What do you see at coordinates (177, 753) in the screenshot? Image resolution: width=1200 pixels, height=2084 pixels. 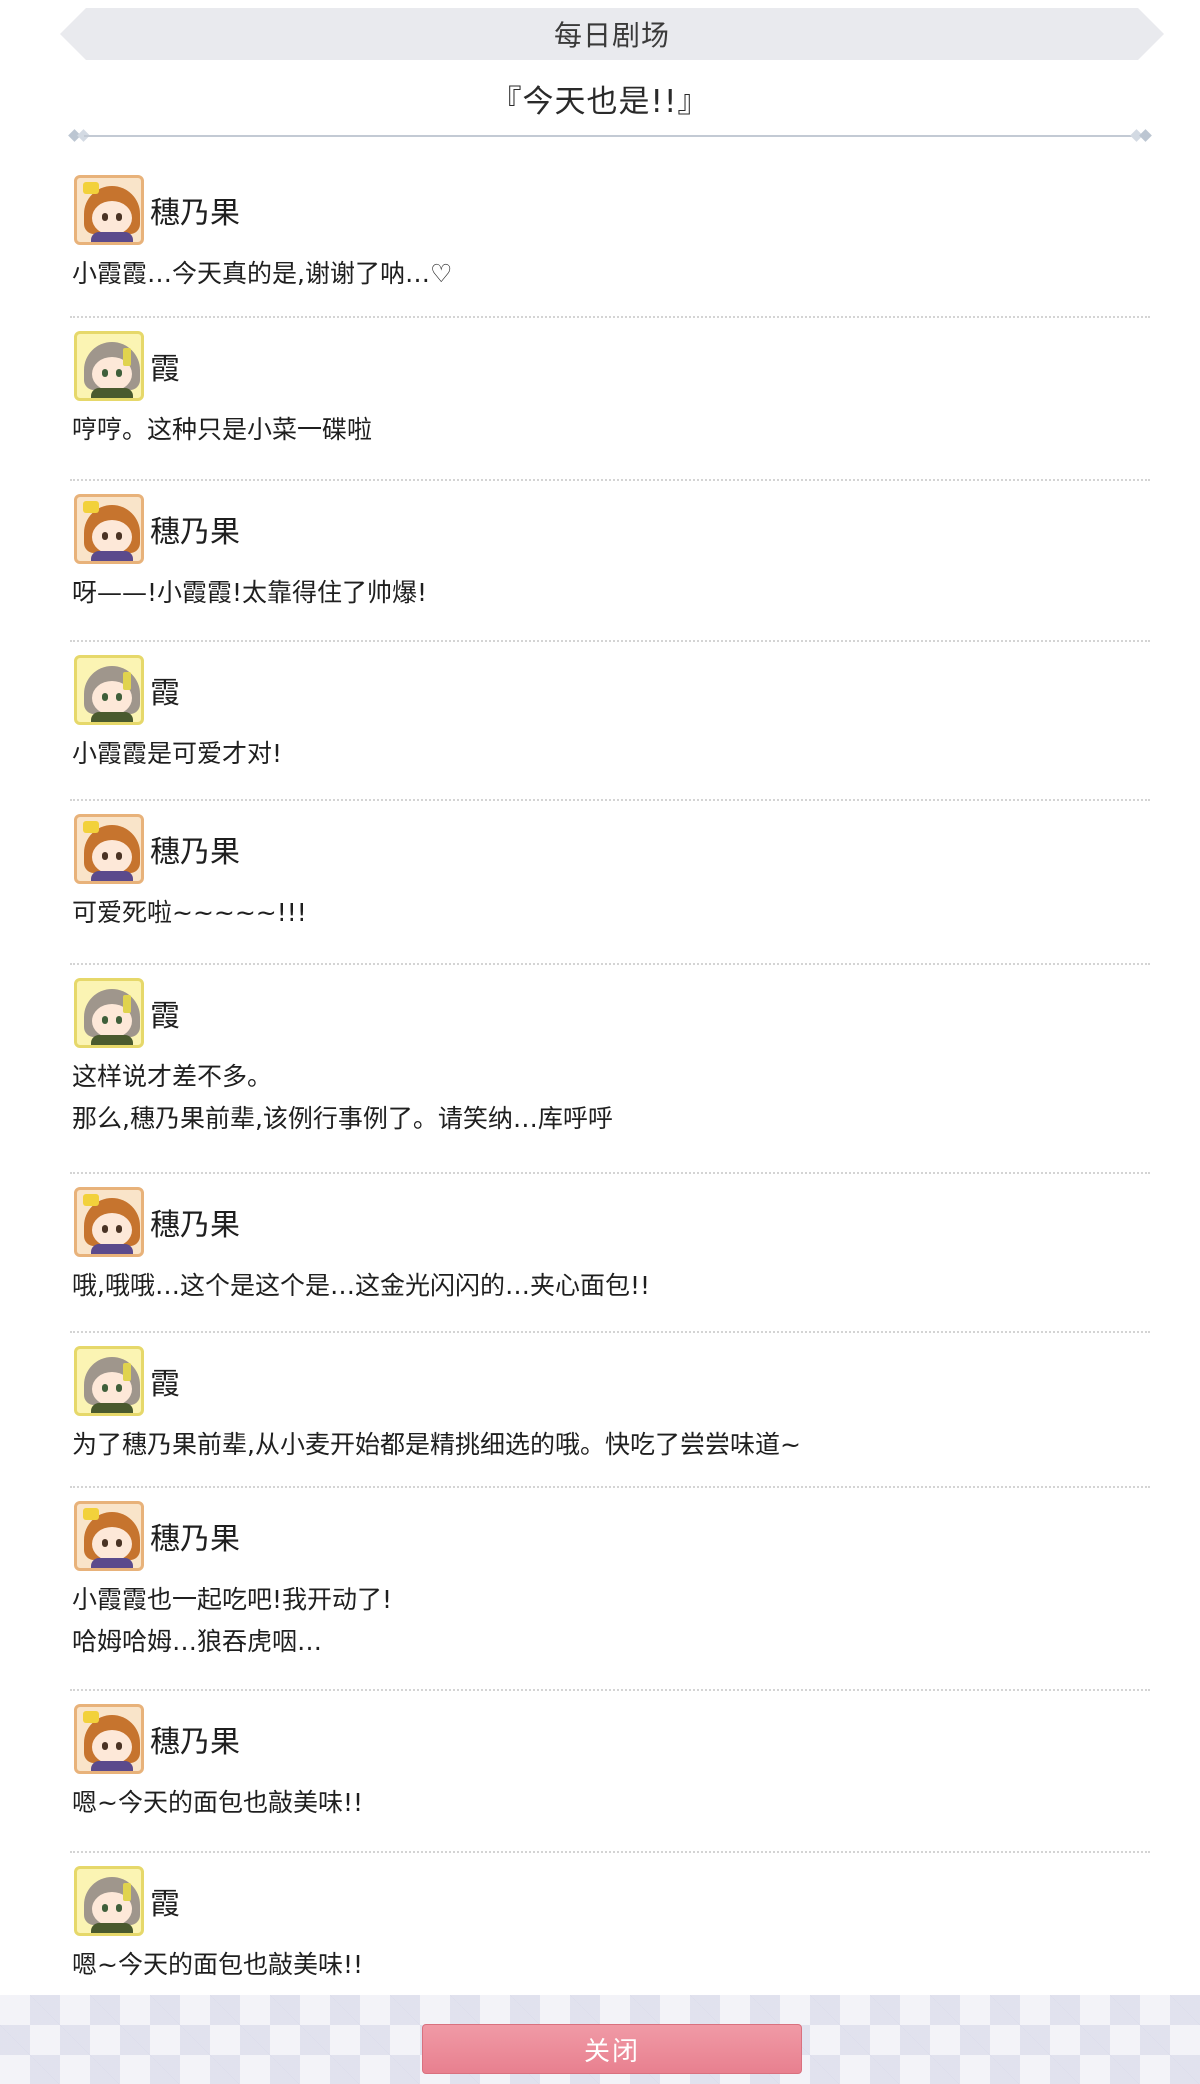 I see `dialogue-line: 小霞霞是可爱才对!` at bounding box center [177, 753].